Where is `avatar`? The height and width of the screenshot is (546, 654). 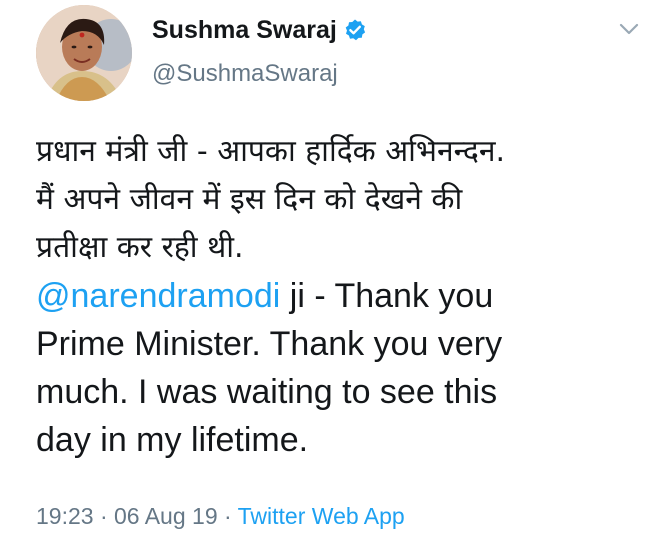 avatar is located at coordinates (84, 53).